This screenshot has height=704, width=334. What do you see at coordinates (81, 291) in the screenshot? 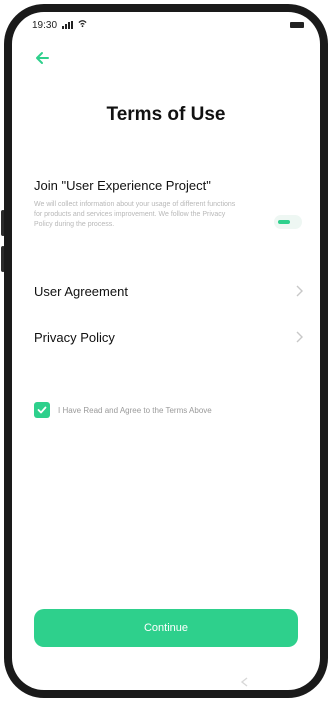
I see `user-agreement-label: User Agreement` at bounding box center [81, 291].